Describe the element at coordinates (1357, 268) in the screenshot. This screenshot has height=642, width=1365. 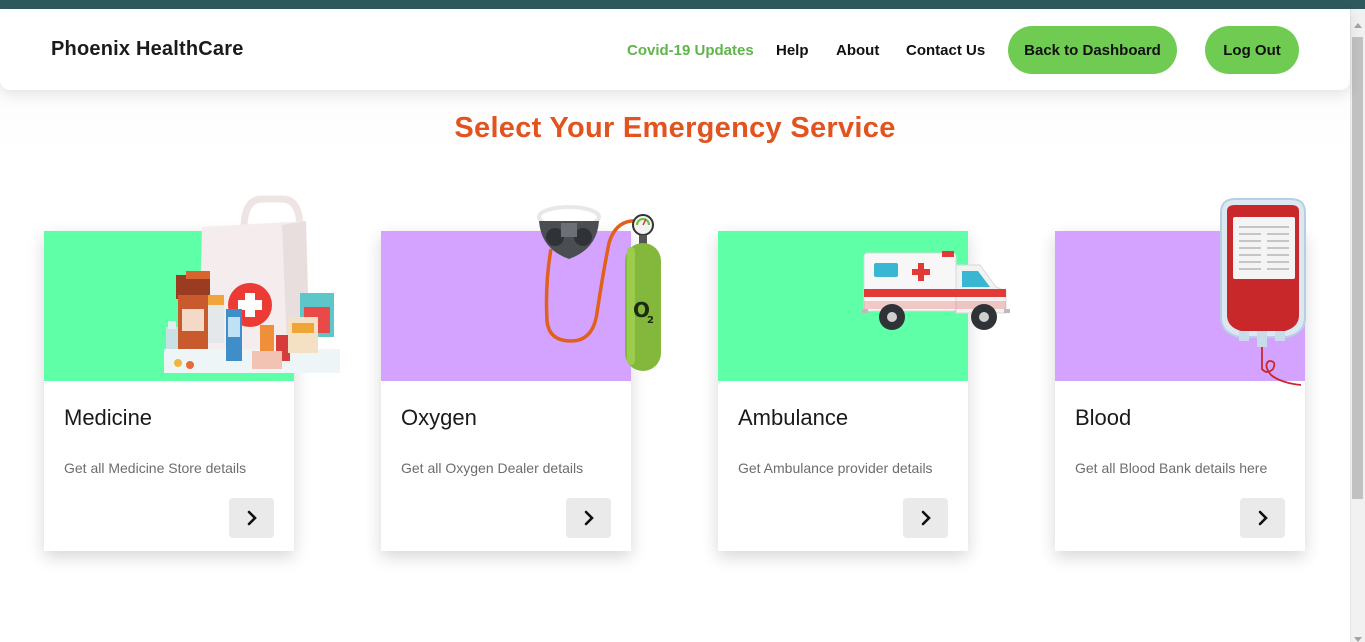
I see `scroll-thumb` at that location.